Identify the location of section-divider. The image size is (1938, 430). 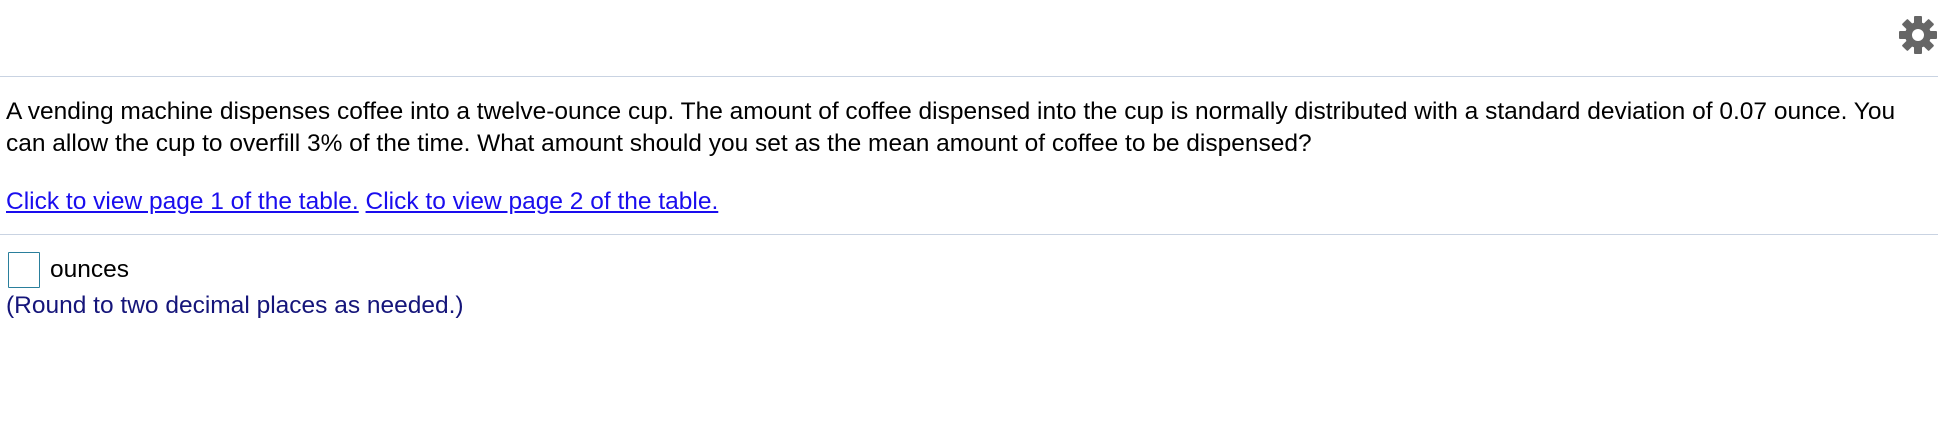
(969, 234).